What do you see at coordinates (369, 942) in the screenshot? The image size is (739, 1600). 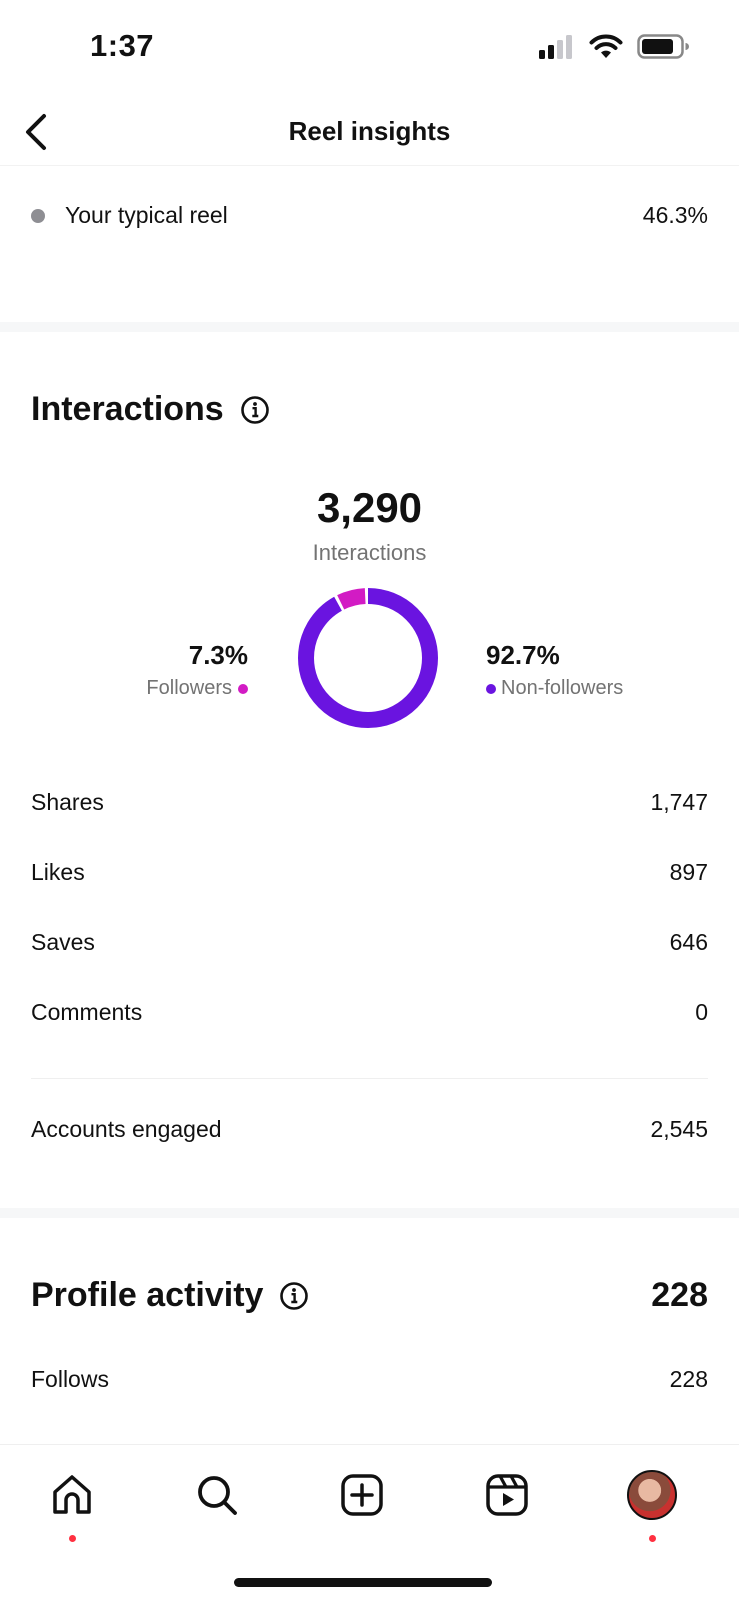 I see `metric-row-saves: Saves 646` at bounding box center [369, 942].